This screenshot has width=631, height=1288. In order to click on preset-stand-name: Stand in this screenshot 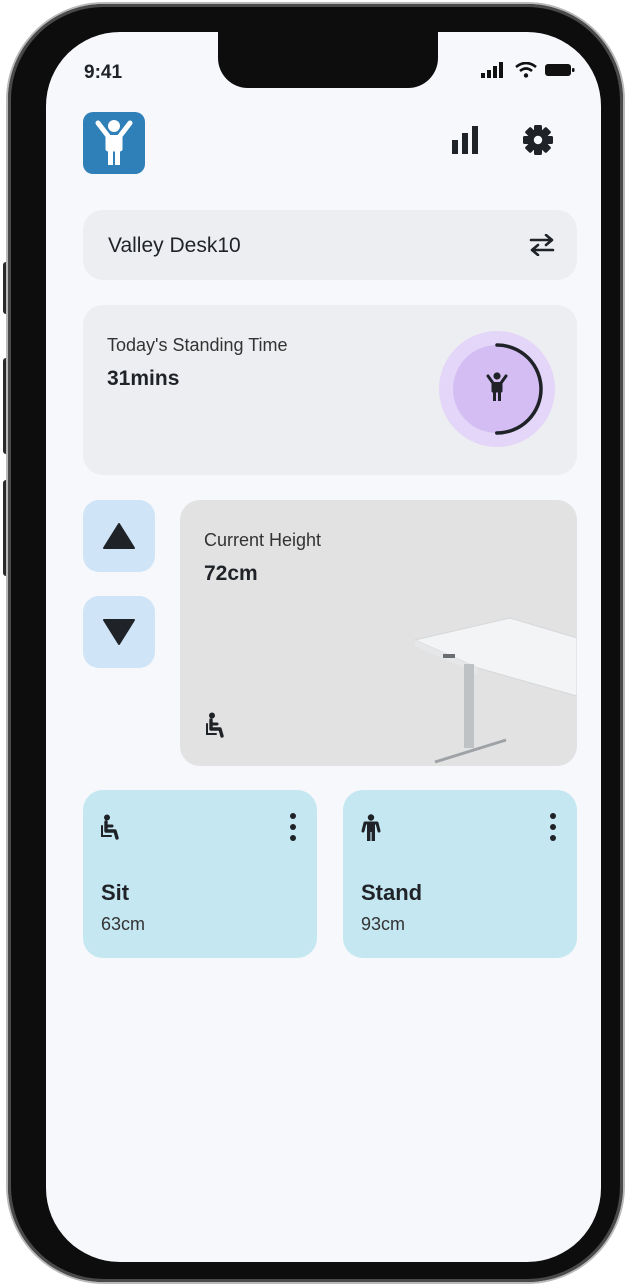, I will do `click(392, 892)`.